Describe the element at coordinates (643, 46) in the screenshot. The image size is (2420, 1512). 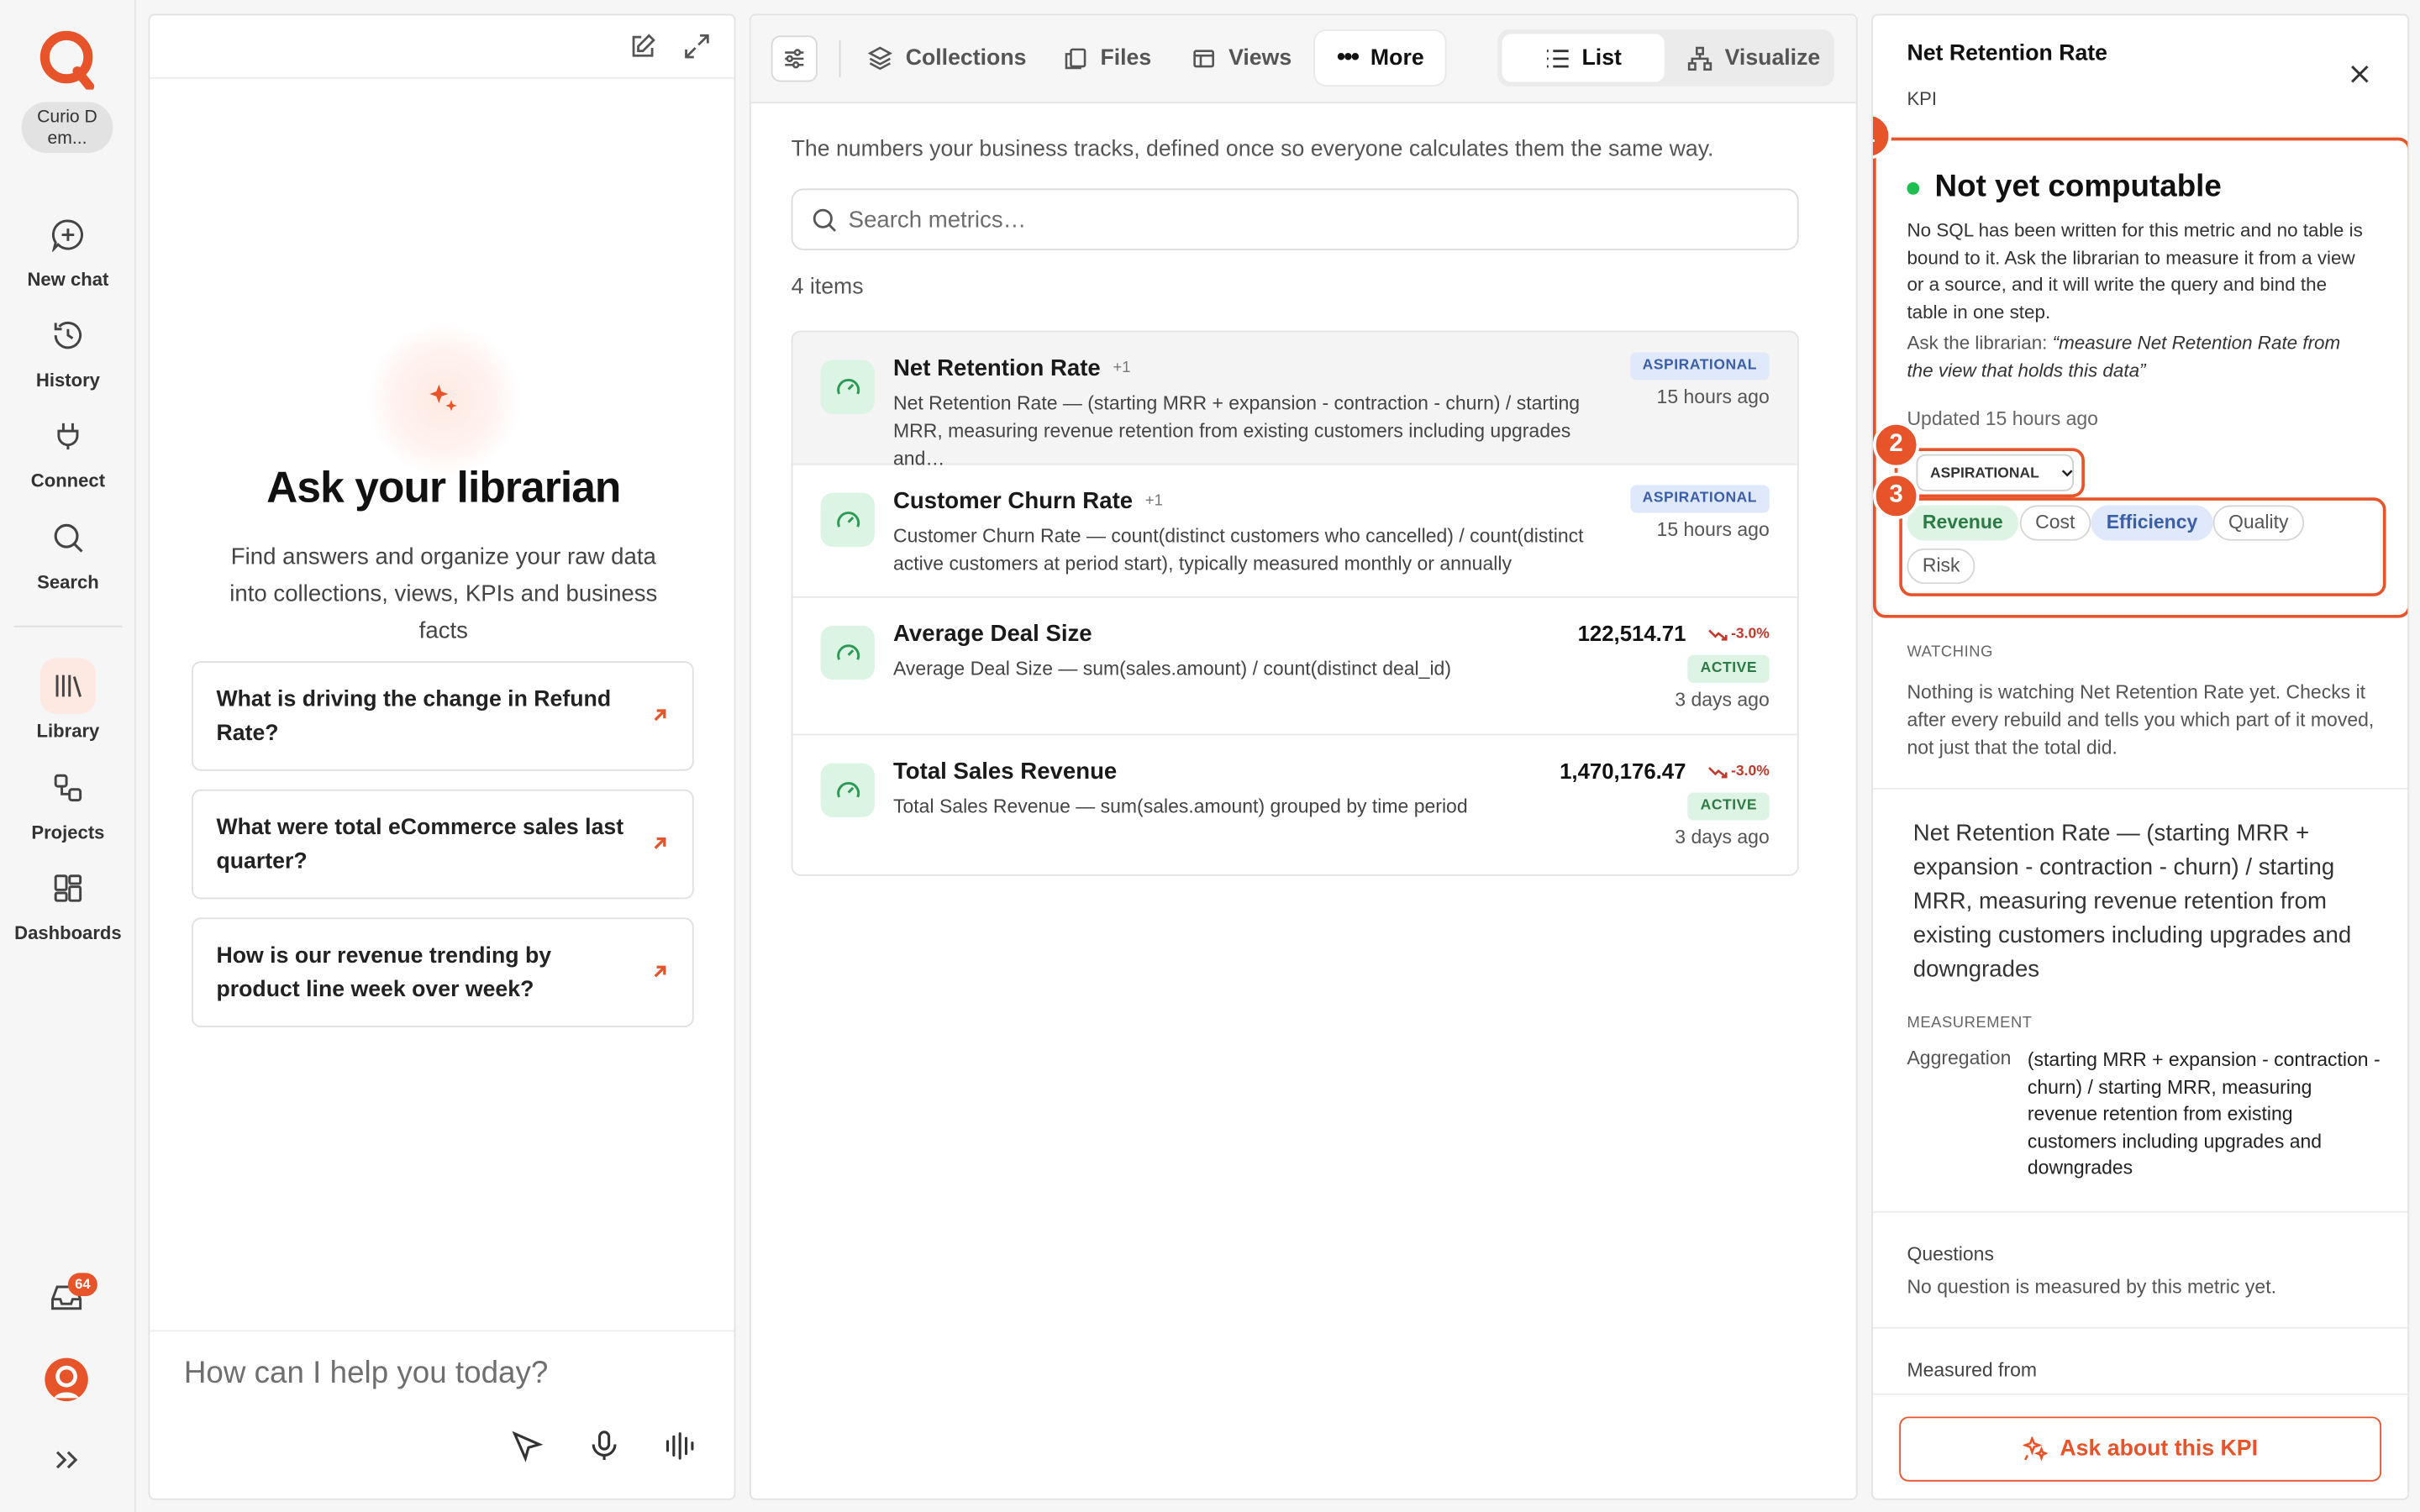
I see `compose-icon` at that location.